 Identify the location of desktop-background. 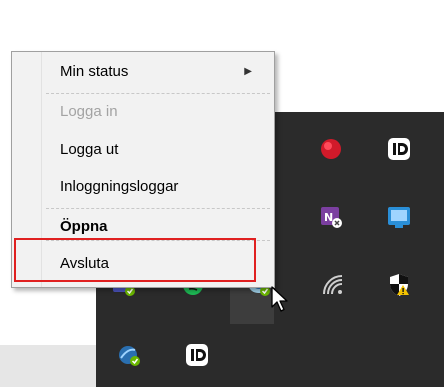
(48, 366).